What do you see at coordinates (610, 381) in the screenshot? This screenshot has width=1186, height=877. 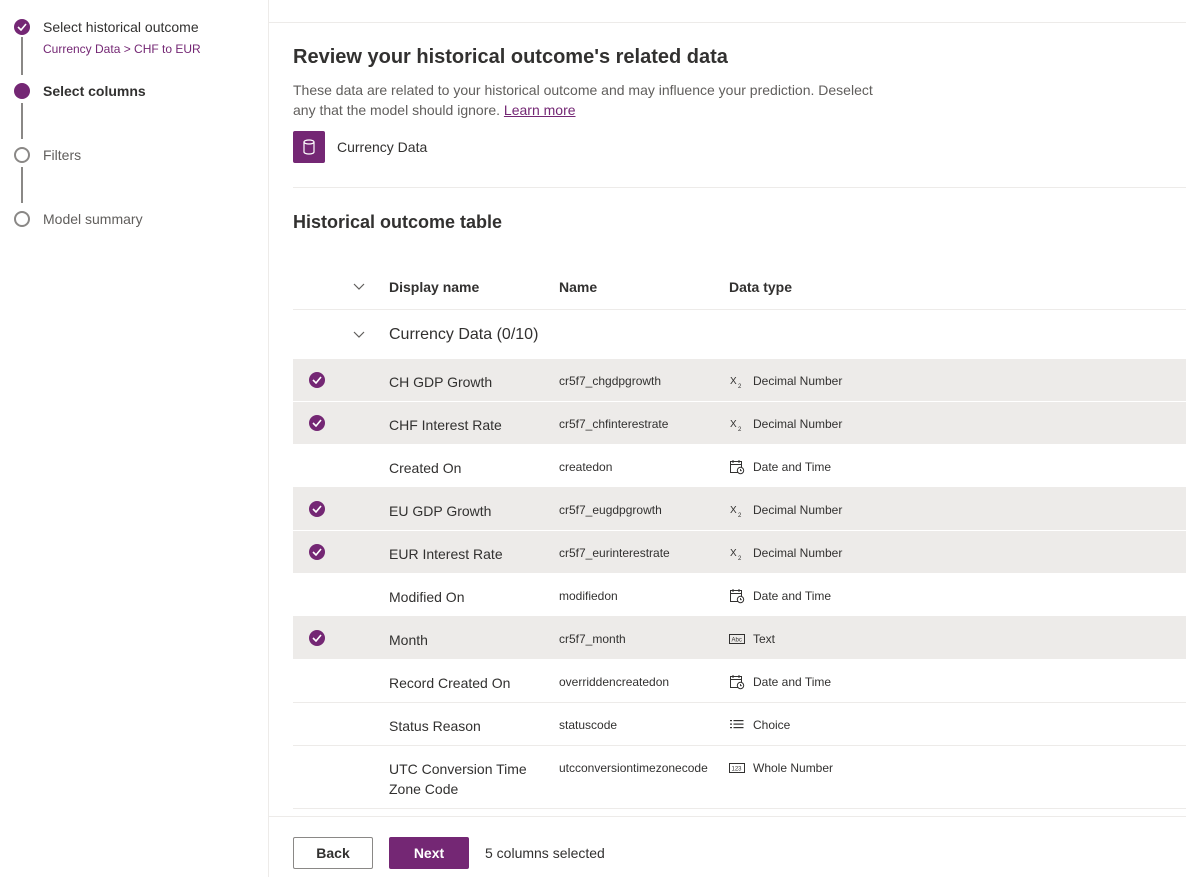 I see `cell-name: cr5f7_chgdpgrowth` at bounding box center [610, 381].